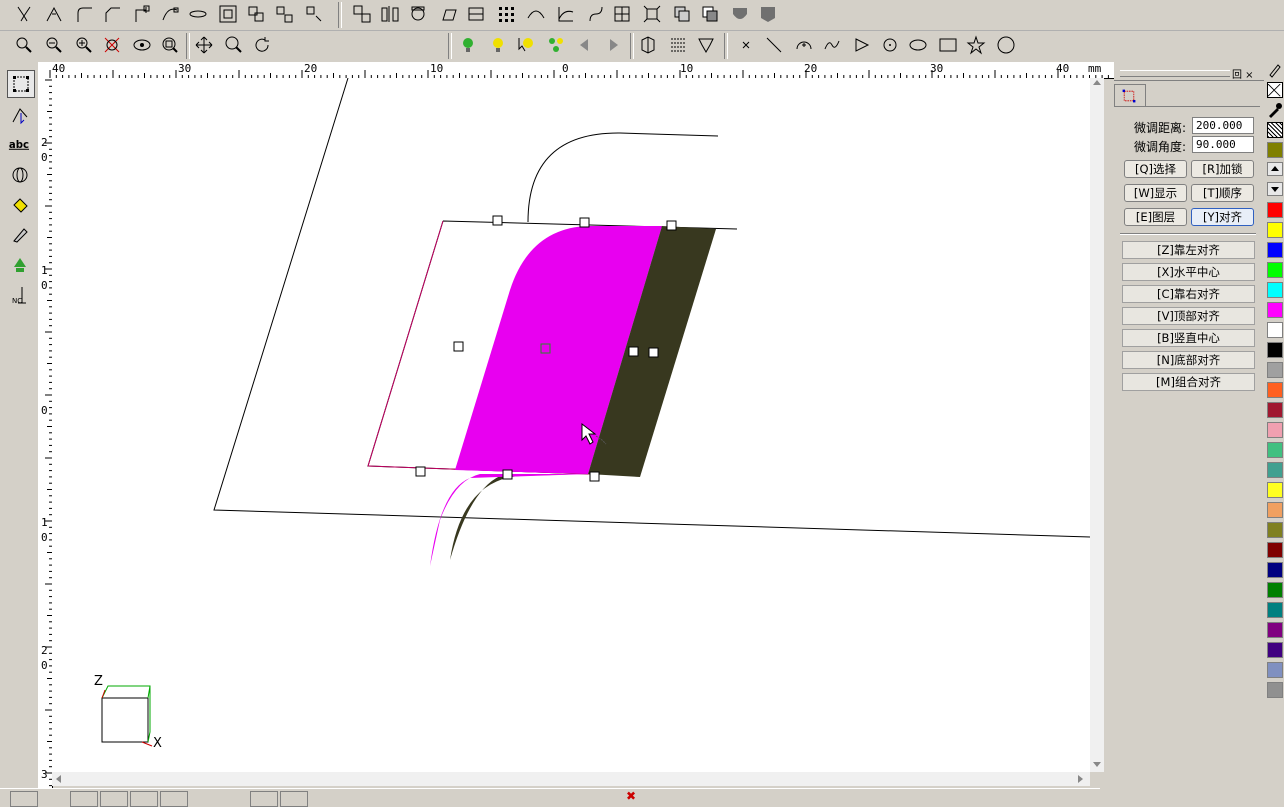  I want to click on star-tool-icon, so click(976, 45).